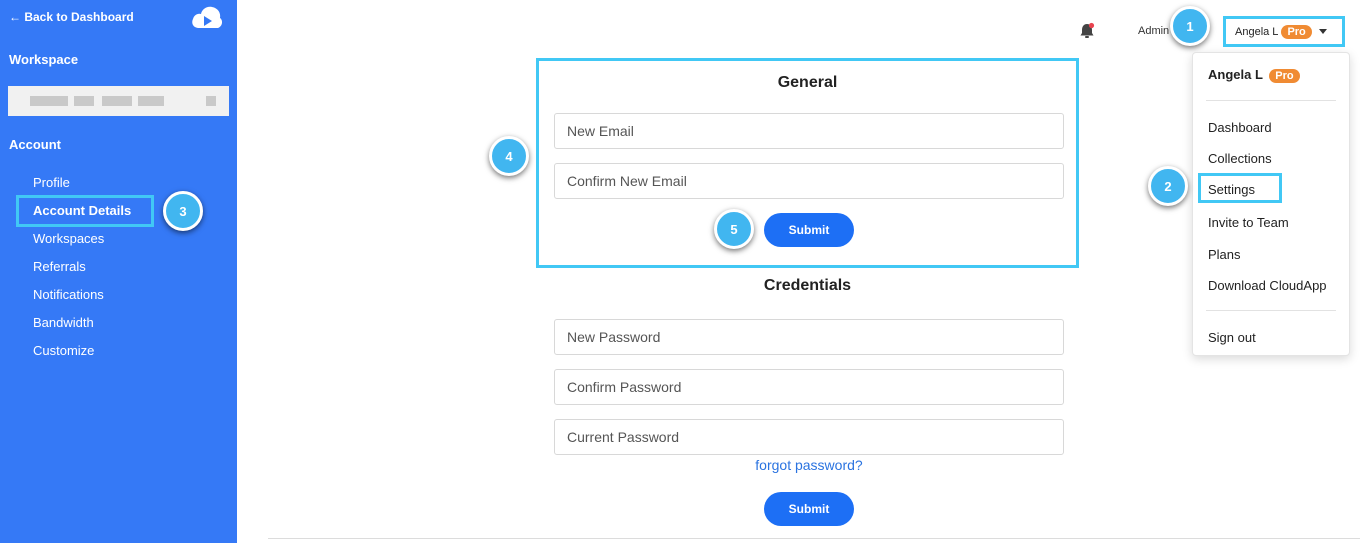 Image resolution: width=1372 pixels, height=543 pixels. Describe the element at coordinates (1240, 188) in the screenshot. I see `settings-highlight` at that location.